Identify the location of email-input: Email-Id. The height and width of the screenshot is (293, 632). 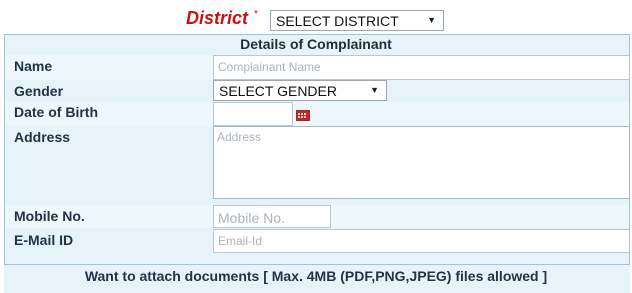
(421, 241).